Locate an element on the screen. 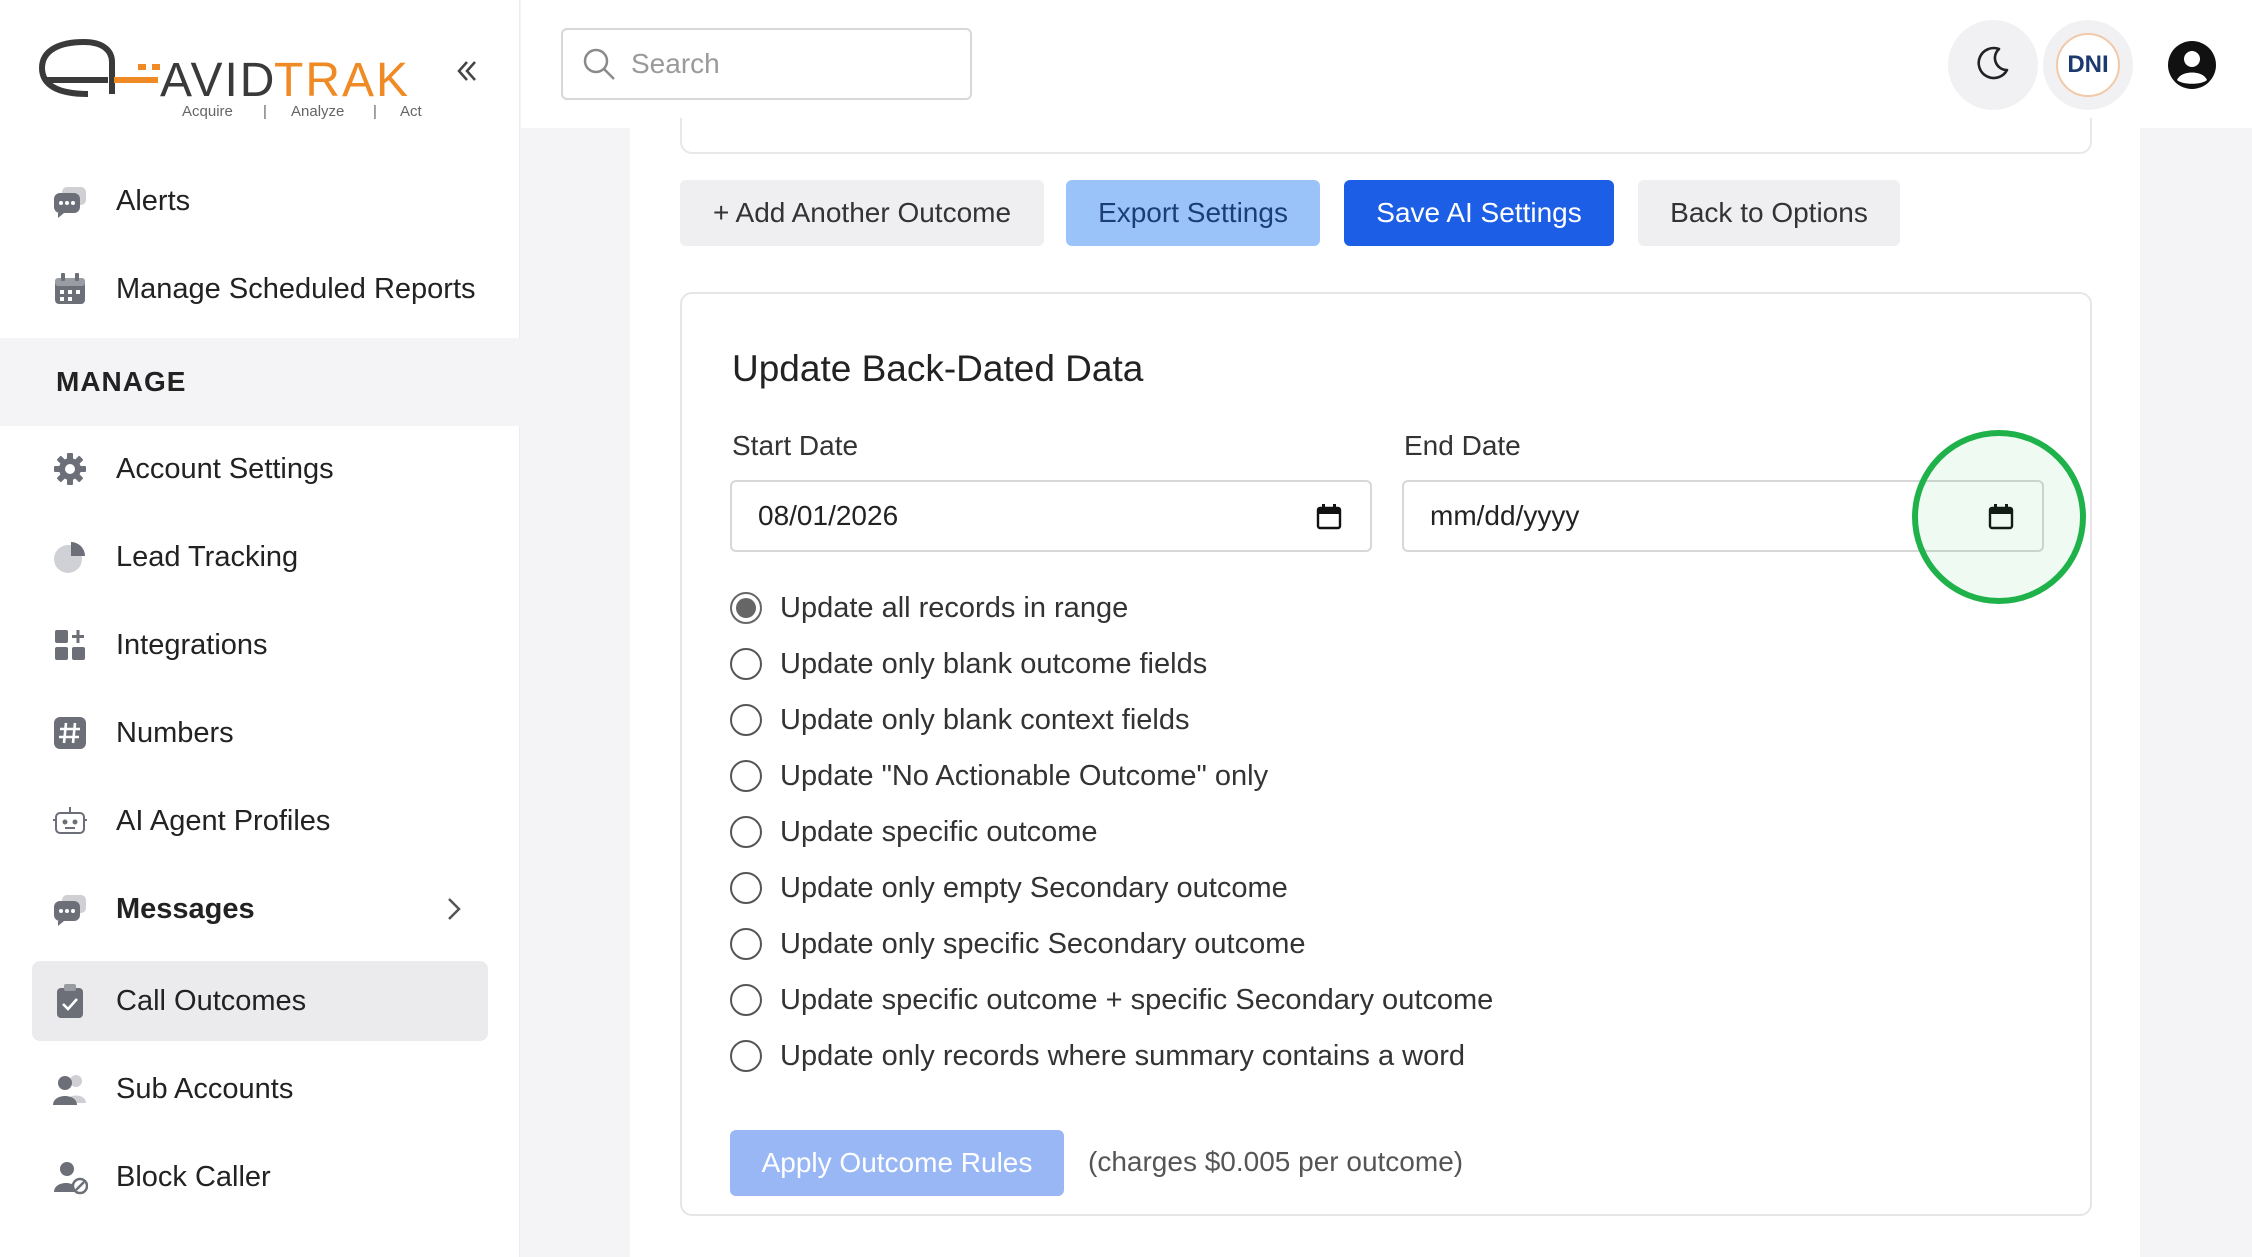  dark-mode-toggle is located at coordinates (1993, 65).